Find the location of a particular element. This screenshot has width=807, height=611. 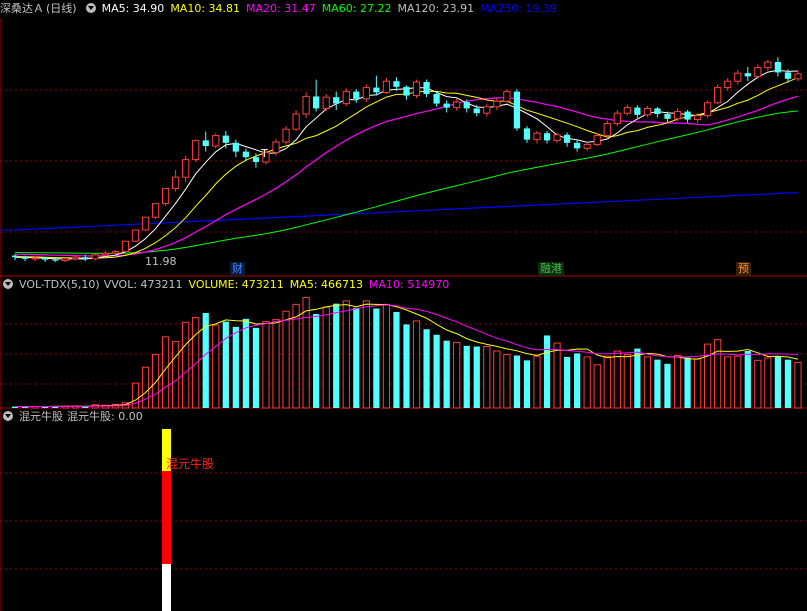

event-tag-cai: 财 is located at coordinates (237, 269).